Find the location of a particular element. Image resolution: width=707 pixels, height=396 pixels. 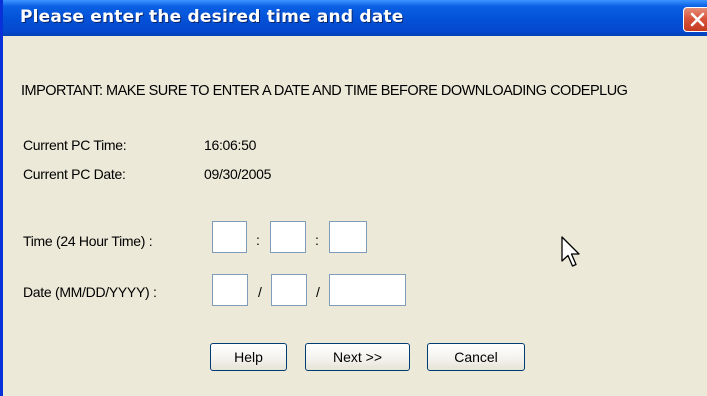

next-button: Next >> is located at coordinates (357, 357).